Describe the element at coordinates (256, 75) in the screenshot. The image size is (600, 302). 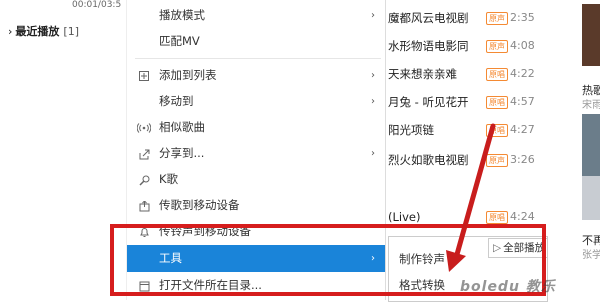
I see `menu-item-add-to-list: 添加到列表 ›` at that location.